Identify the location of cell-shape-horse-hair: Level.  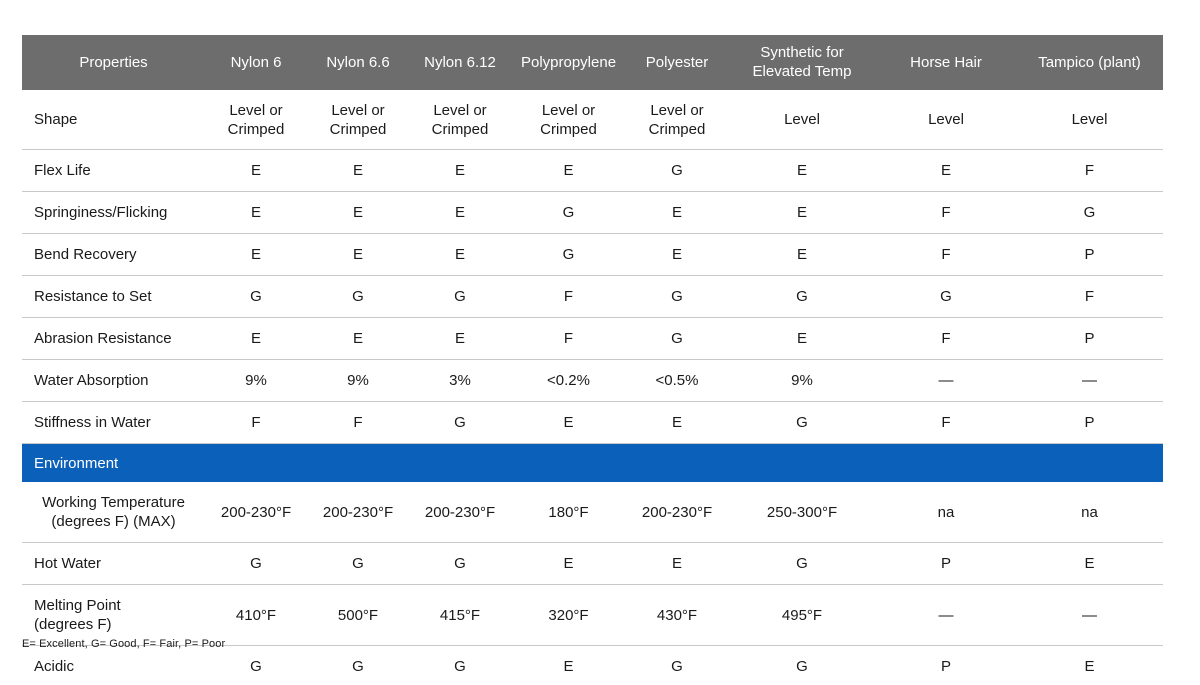
(946, 120).